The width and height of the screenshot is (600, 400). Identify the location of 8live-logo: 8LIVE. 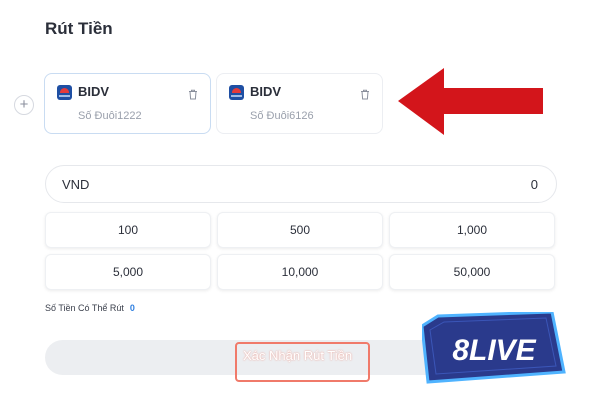
(494, 348).